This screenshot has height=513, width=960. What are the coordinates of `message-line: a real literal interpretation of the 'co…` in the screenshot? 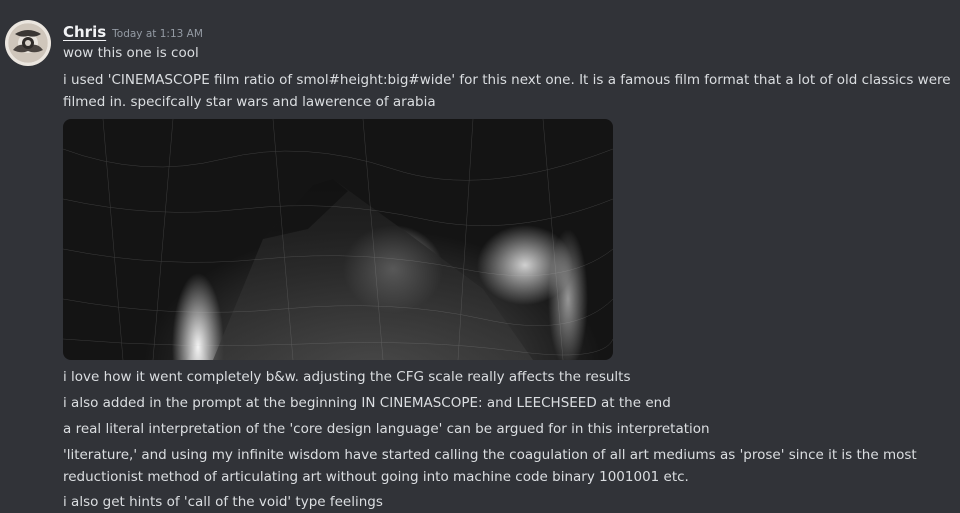 It's located at (386, 429).